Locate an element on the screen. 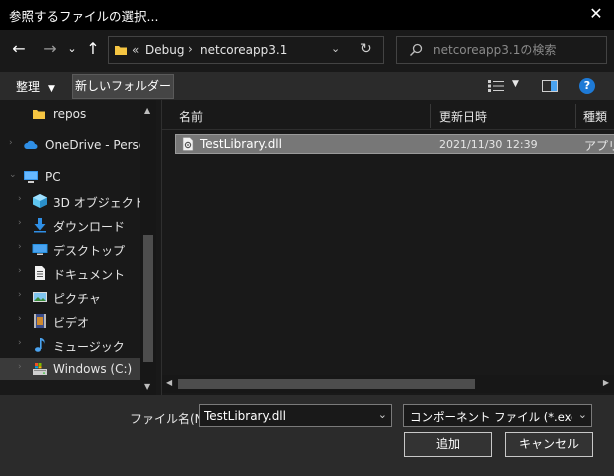  file-name: TestLibrary.dll is located at coordinates (241, 144).